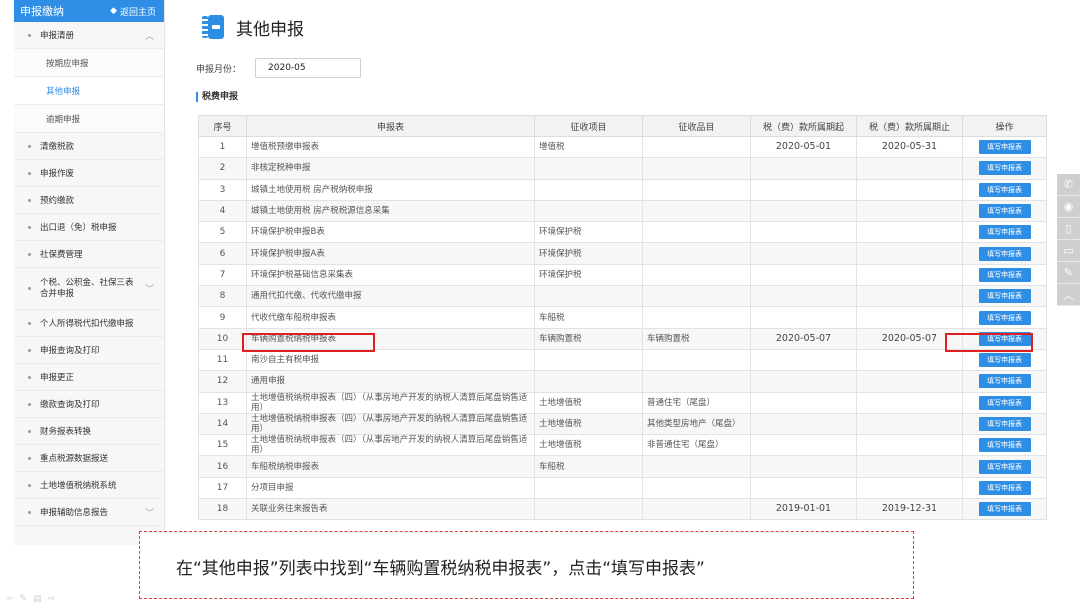 The image size is (1080, 610). I want to click on sidebar-header: 申报缴纳 ◆ 返回主页, so click(89, 11).